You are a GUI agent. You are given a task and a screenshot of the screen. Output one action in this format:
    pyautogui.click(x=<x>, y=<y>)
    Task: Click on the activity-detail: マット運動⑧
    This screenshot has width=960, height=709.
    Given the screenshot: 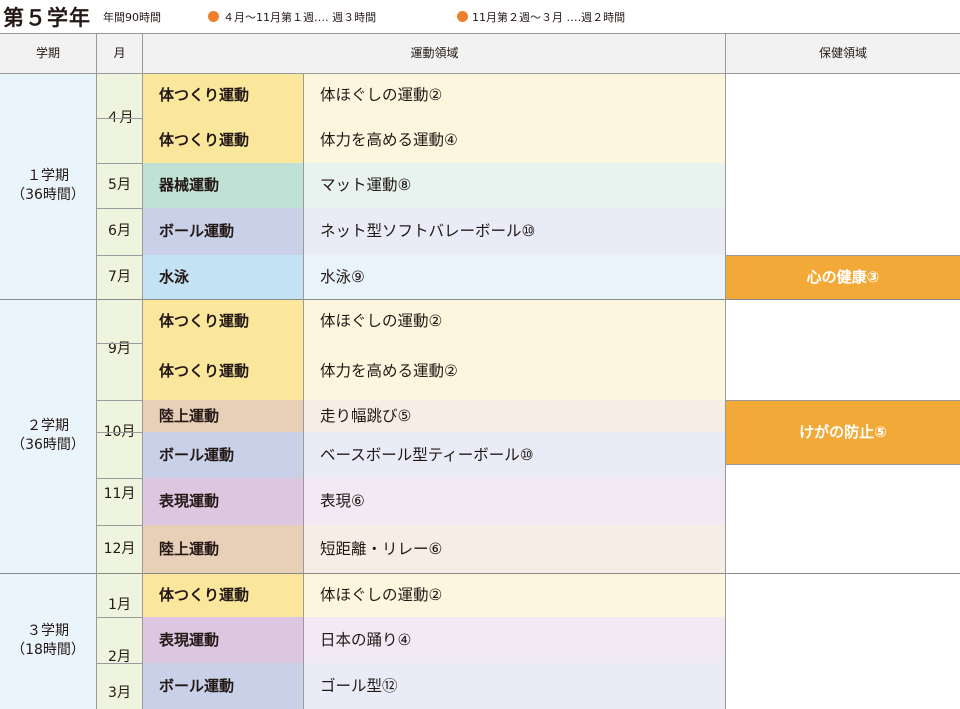 What is the action you would take?
    pyautogui.click(x=514, y=185)
    